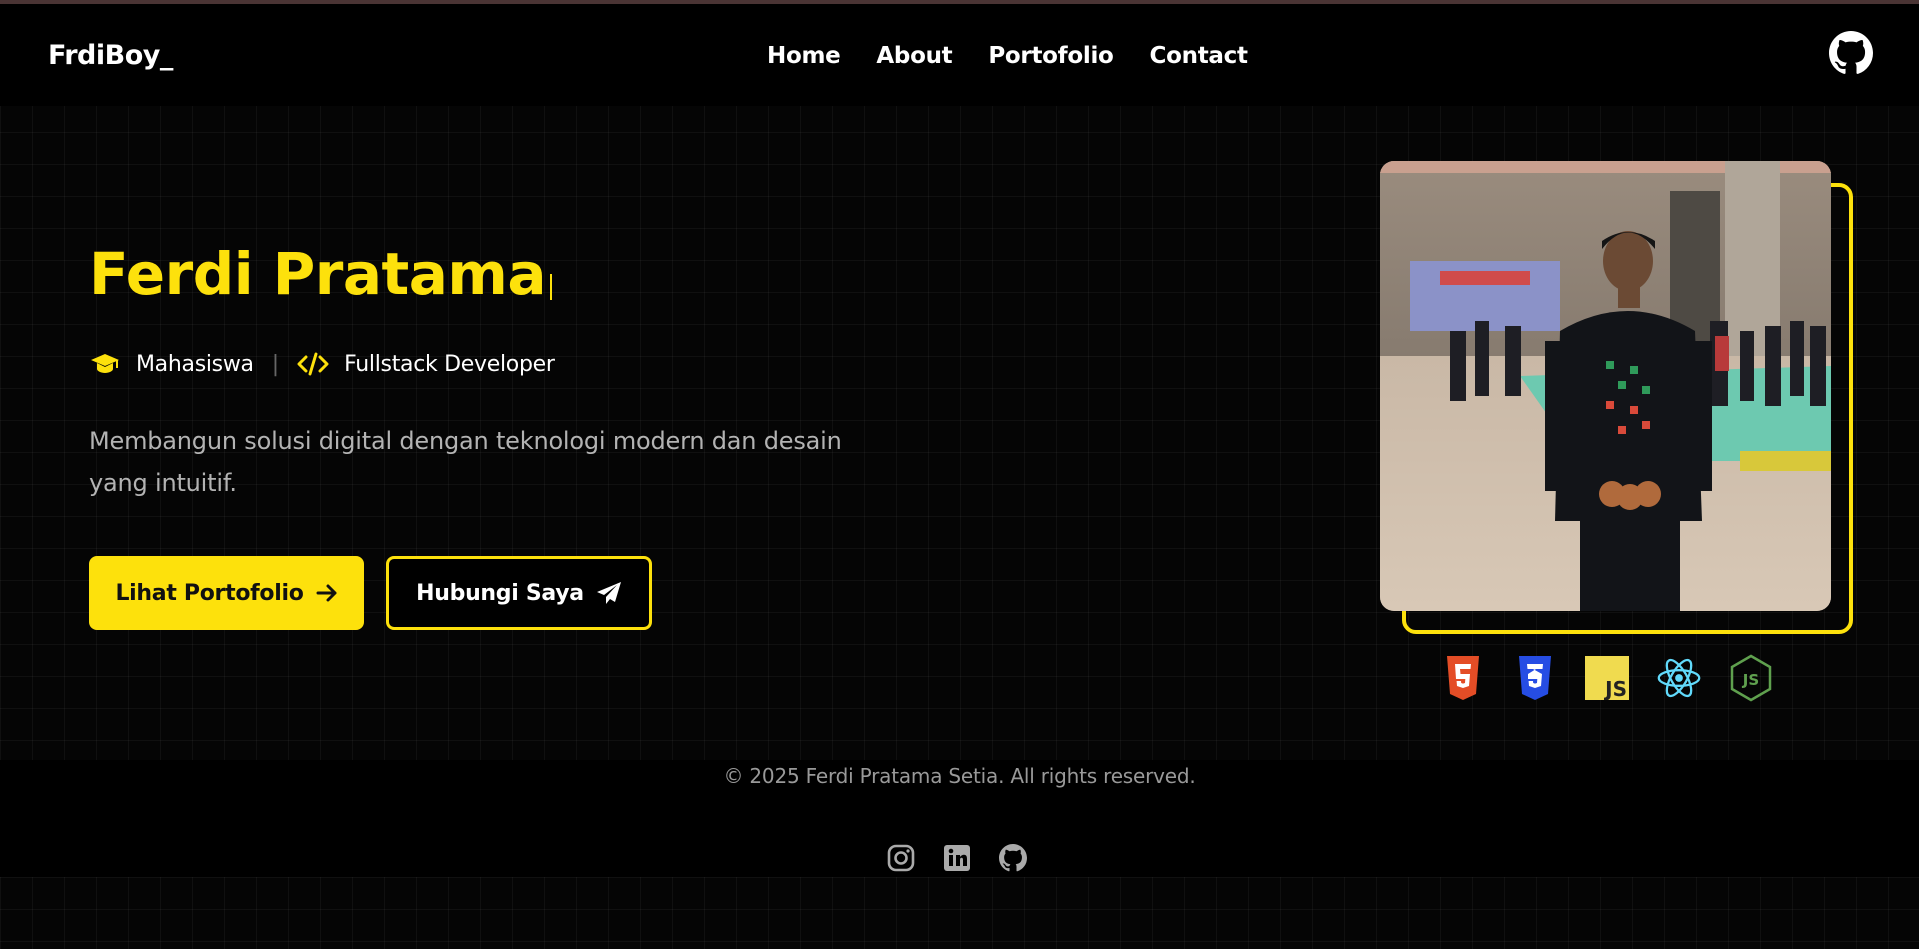 The height and width of the screenshot is (949, 1919). Describe the element at coordinates (914, 56) in the screenshot. I see `nav-link-about: About` at that location.